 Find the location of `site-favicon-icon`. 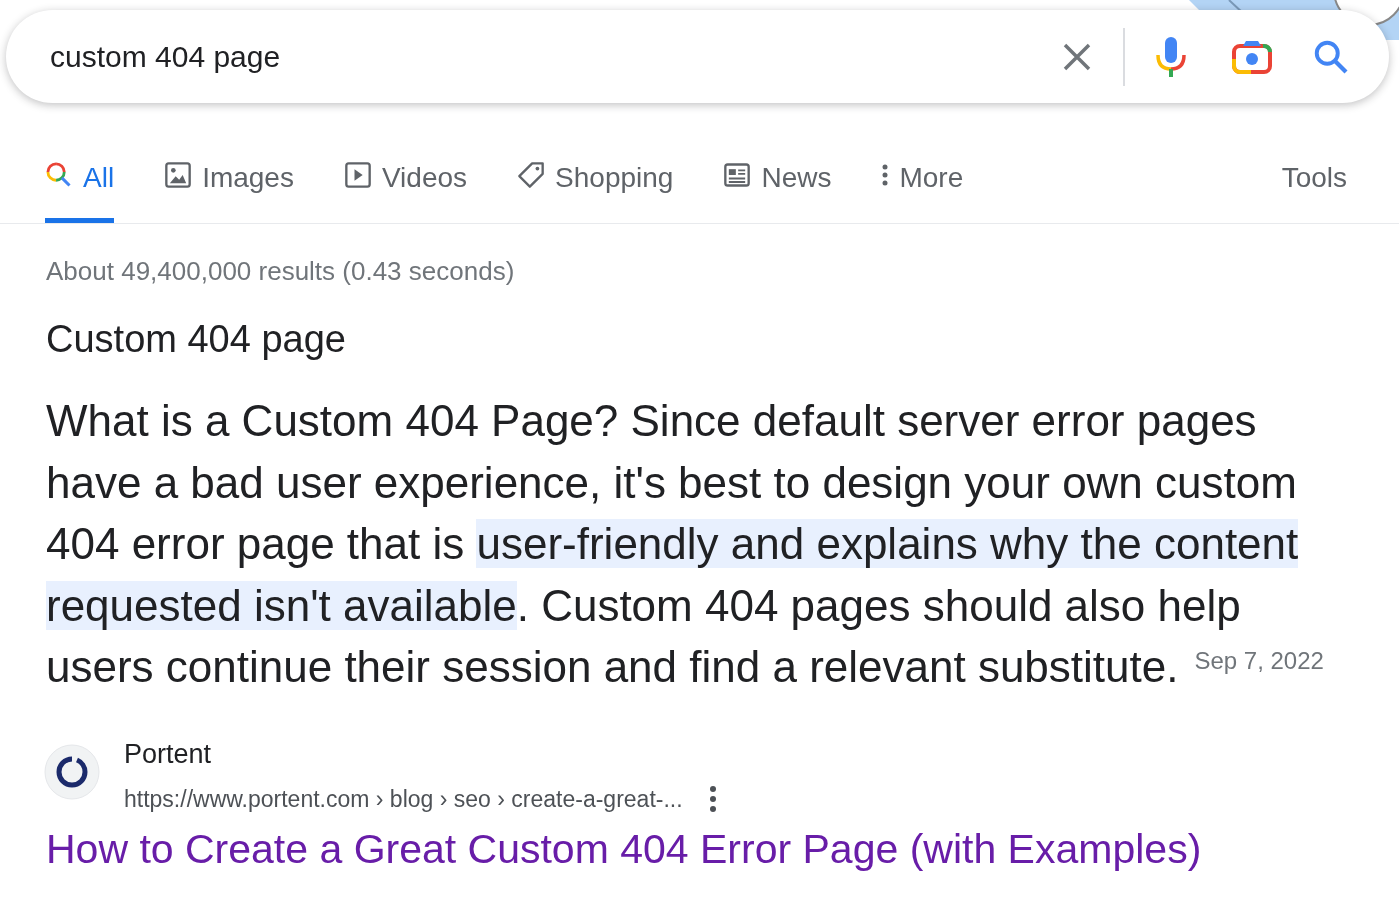

site-favicon-icon is located at coordinates (72, 771).